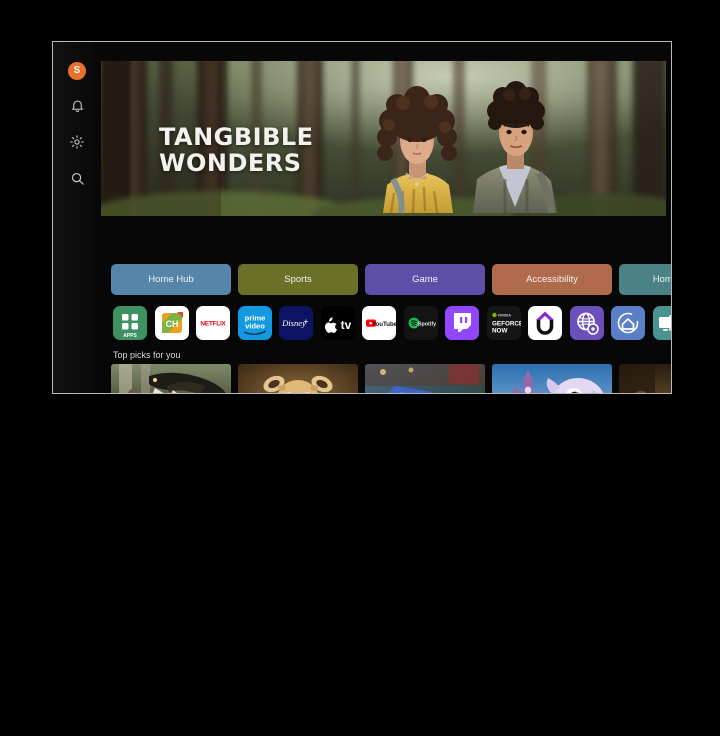  I want to click on hero-title-text: TANGBIBLE WONDERS, so click(236, 150).